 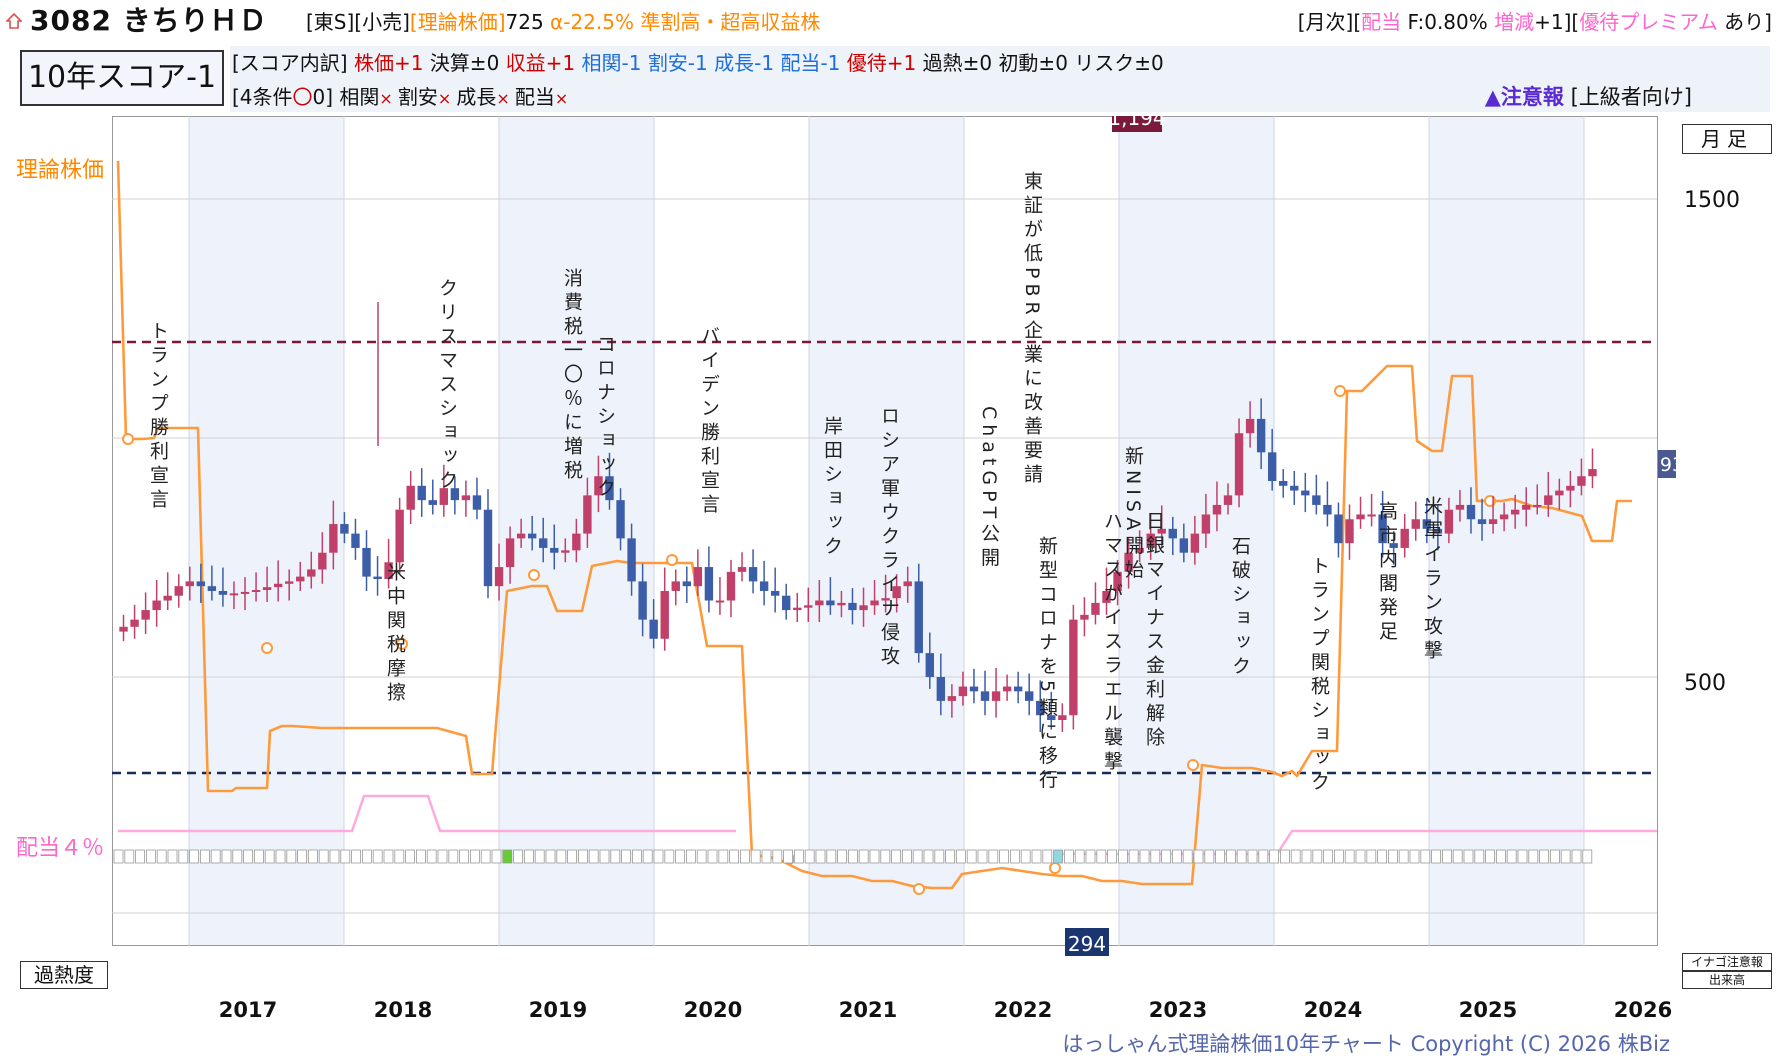 What do you see at coordinates (1557, 22) in the screenshot?
I see `increase-value: +1][` at bounding box center [1557, 22].